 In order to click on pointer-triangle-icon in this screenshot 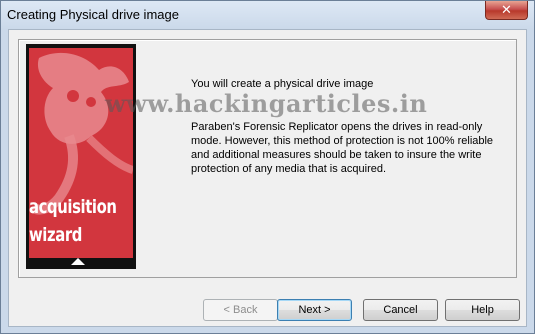, I will do `click(78, 261)`.